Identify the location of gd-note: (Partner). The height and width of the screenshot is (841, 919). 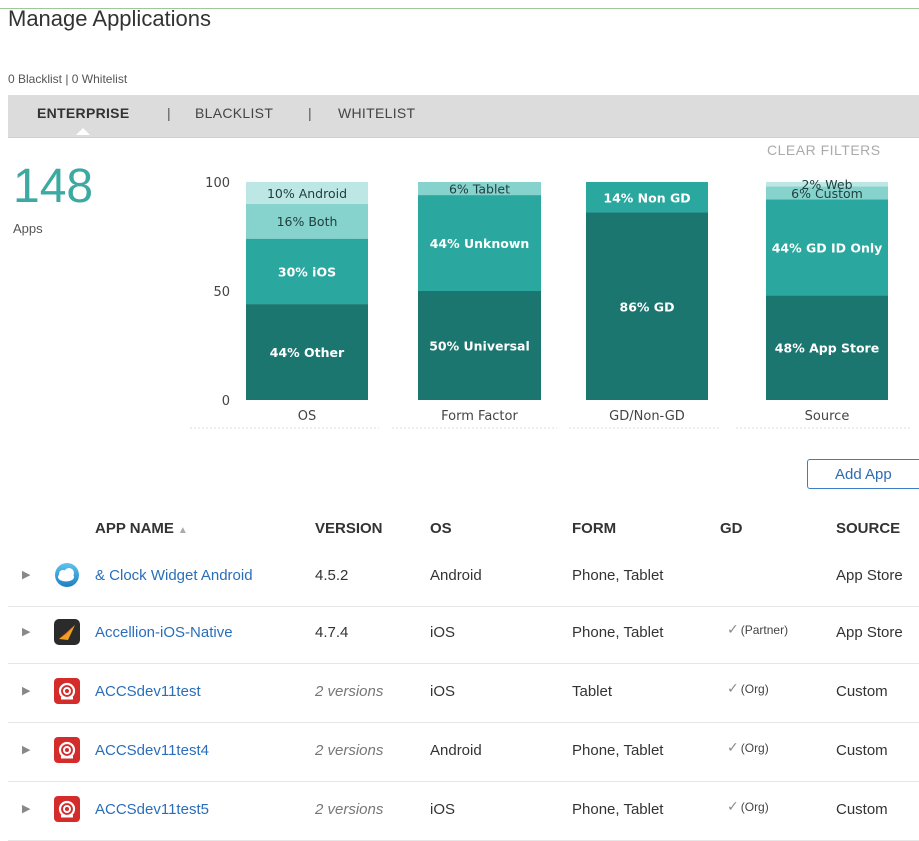
(764, 630).